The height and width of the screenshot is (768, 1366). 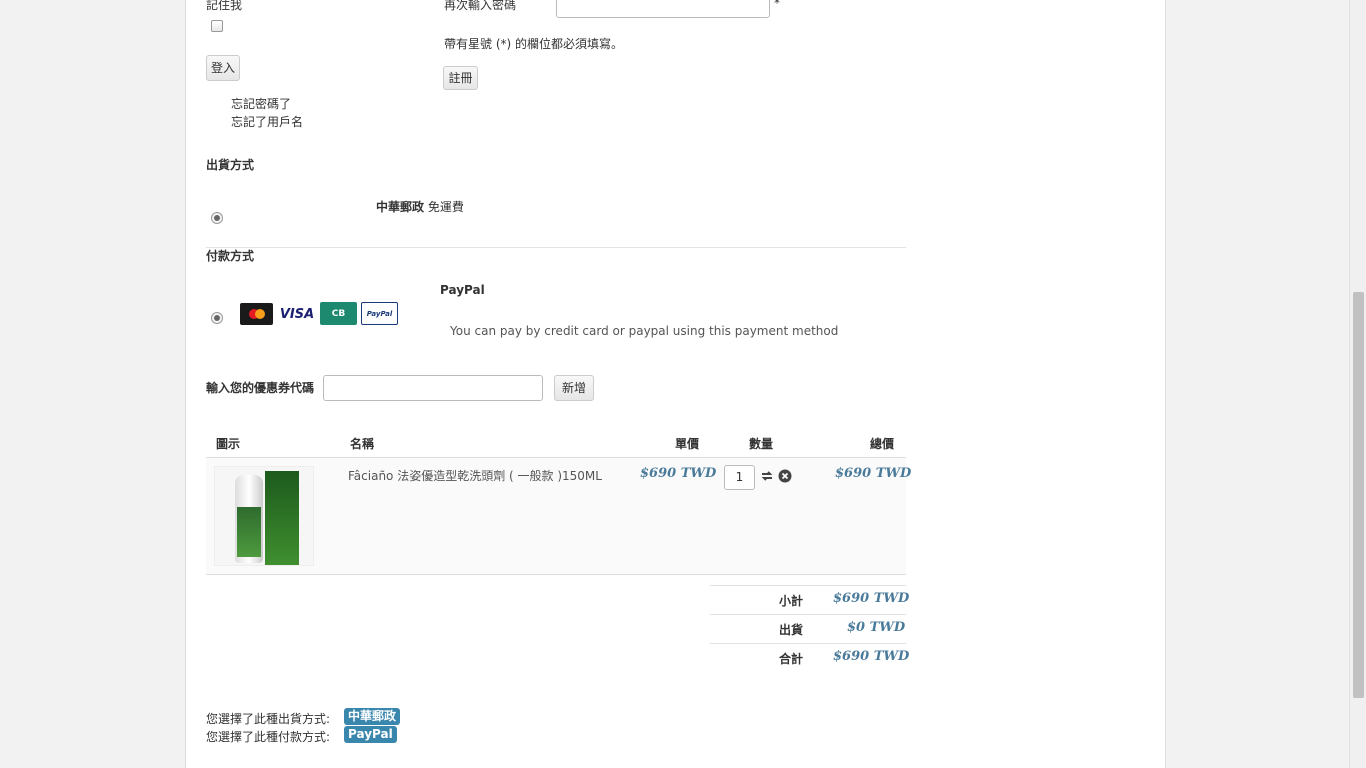 I want to click on quantity-input: 1, so click(x=739, y=477).